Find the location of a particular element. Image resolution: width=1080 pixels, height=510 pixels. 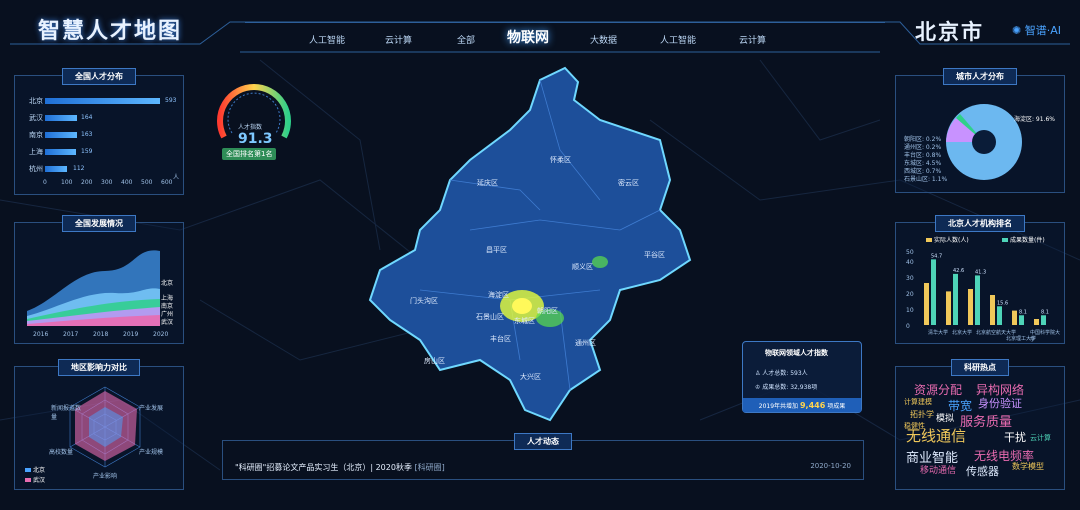

radar-axis: 产业影响 is located at coordinates (105, 476).